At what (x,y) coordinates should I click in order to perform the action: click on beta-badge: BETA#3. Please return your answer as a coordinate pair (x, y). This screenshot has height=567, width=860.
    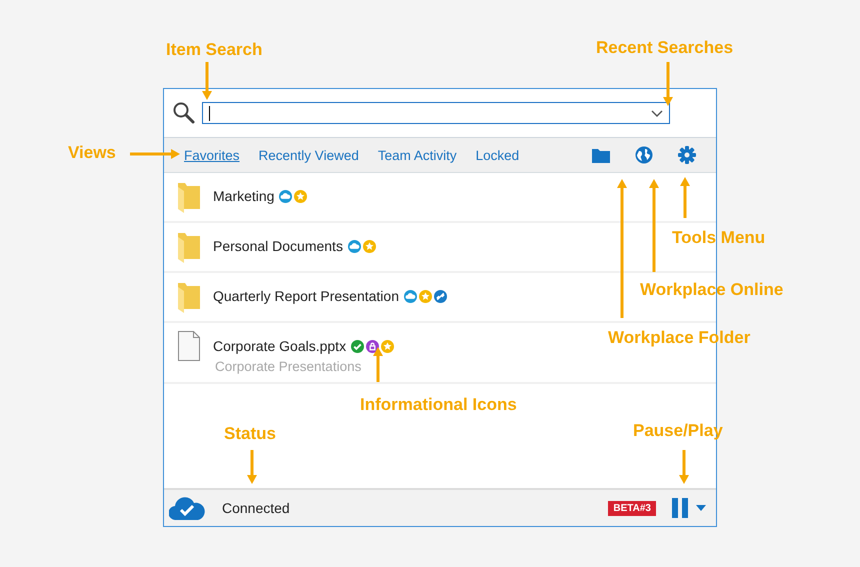
    Looking at the image, I should click on (632, 508).